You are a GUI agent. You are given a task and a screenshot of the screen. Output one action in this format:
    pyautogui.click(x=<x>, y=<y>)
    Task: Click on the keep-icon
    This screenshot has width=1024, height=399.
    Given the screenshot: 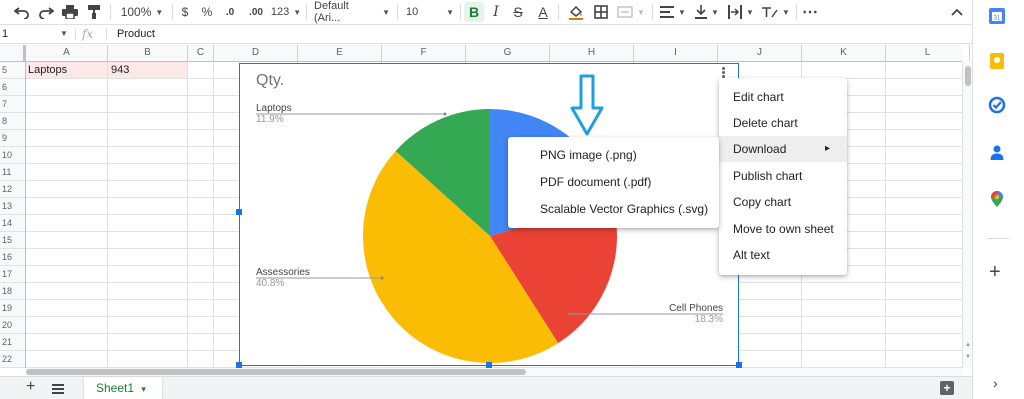 What is the action you would take?
    pyautogui.click(x=998, y=62)
    